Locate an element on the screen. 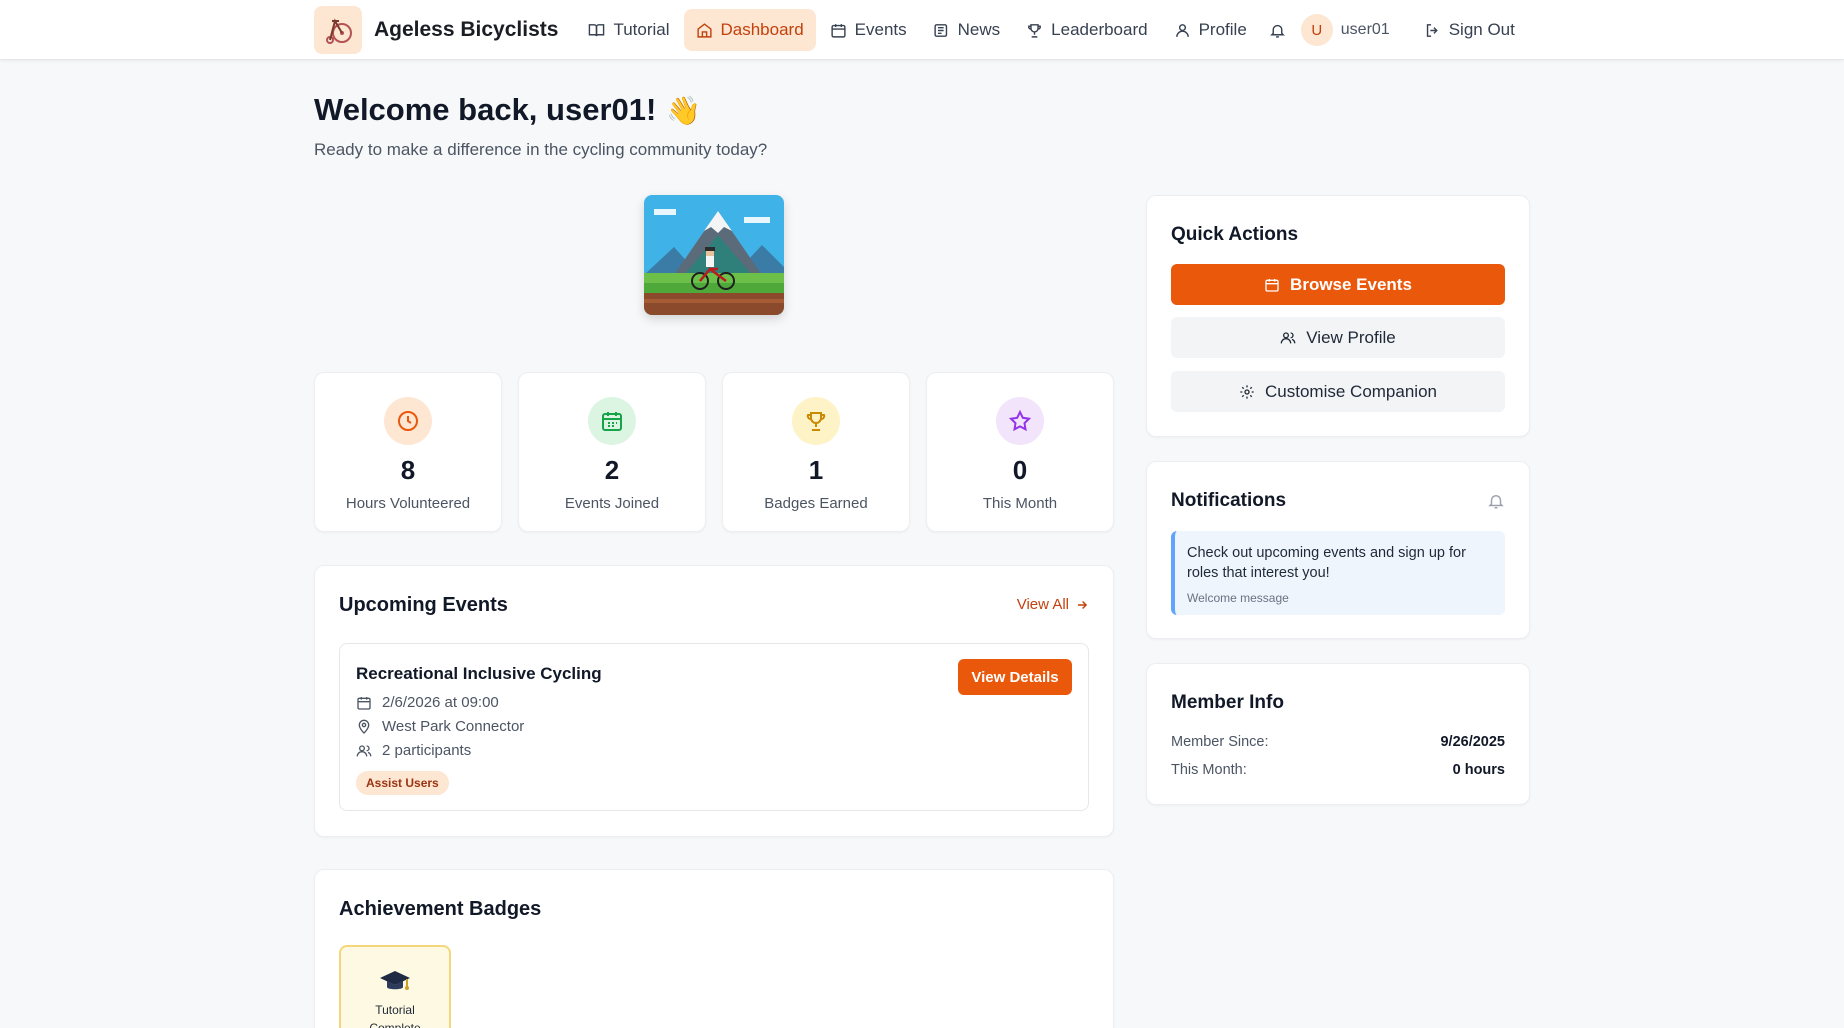 This screenshot has width=1844, height=1028. view-profile-label: View Profile is located at coordinates (1351, 337).